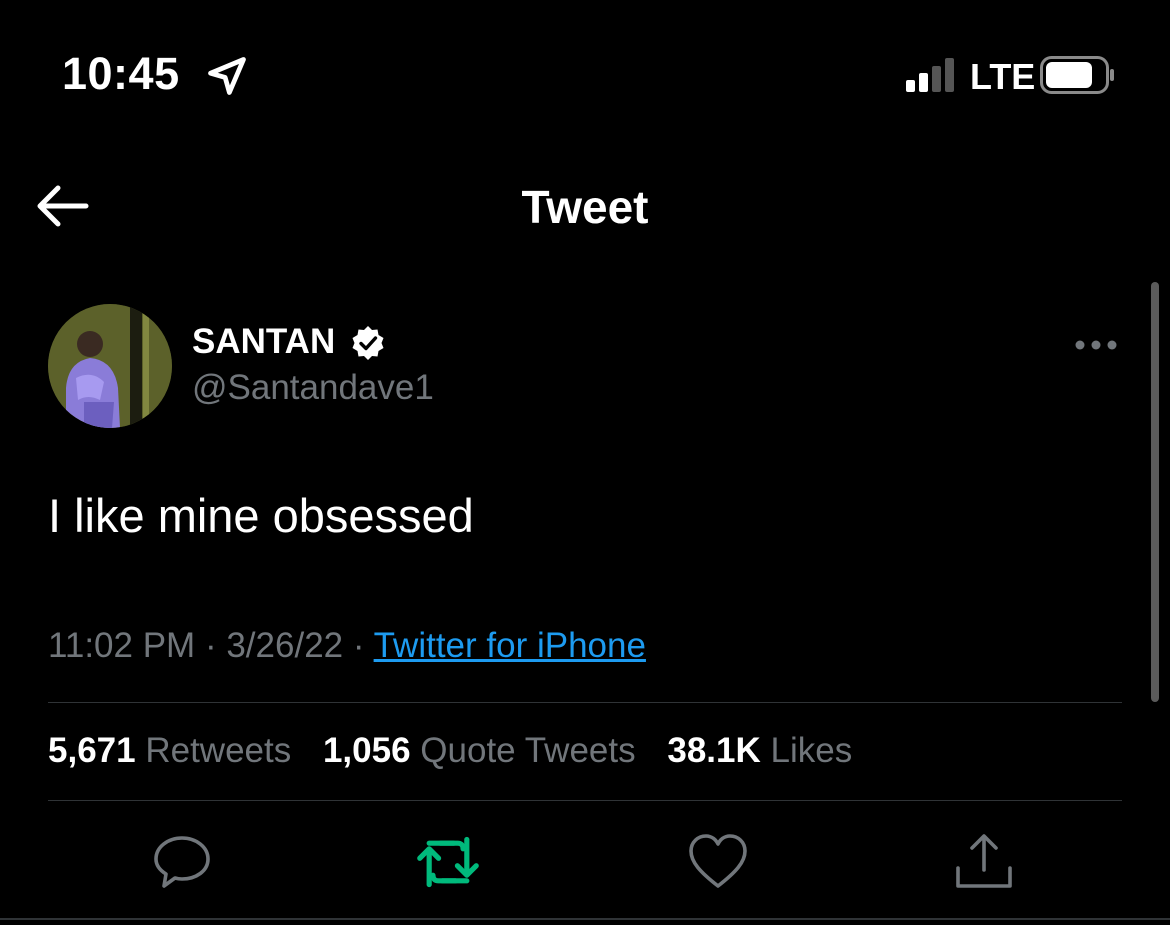 Image resolution: width=1170 pixels, height=925 pixels. I want to click on tweet-time: 11:02 PM, so click(122, 645).